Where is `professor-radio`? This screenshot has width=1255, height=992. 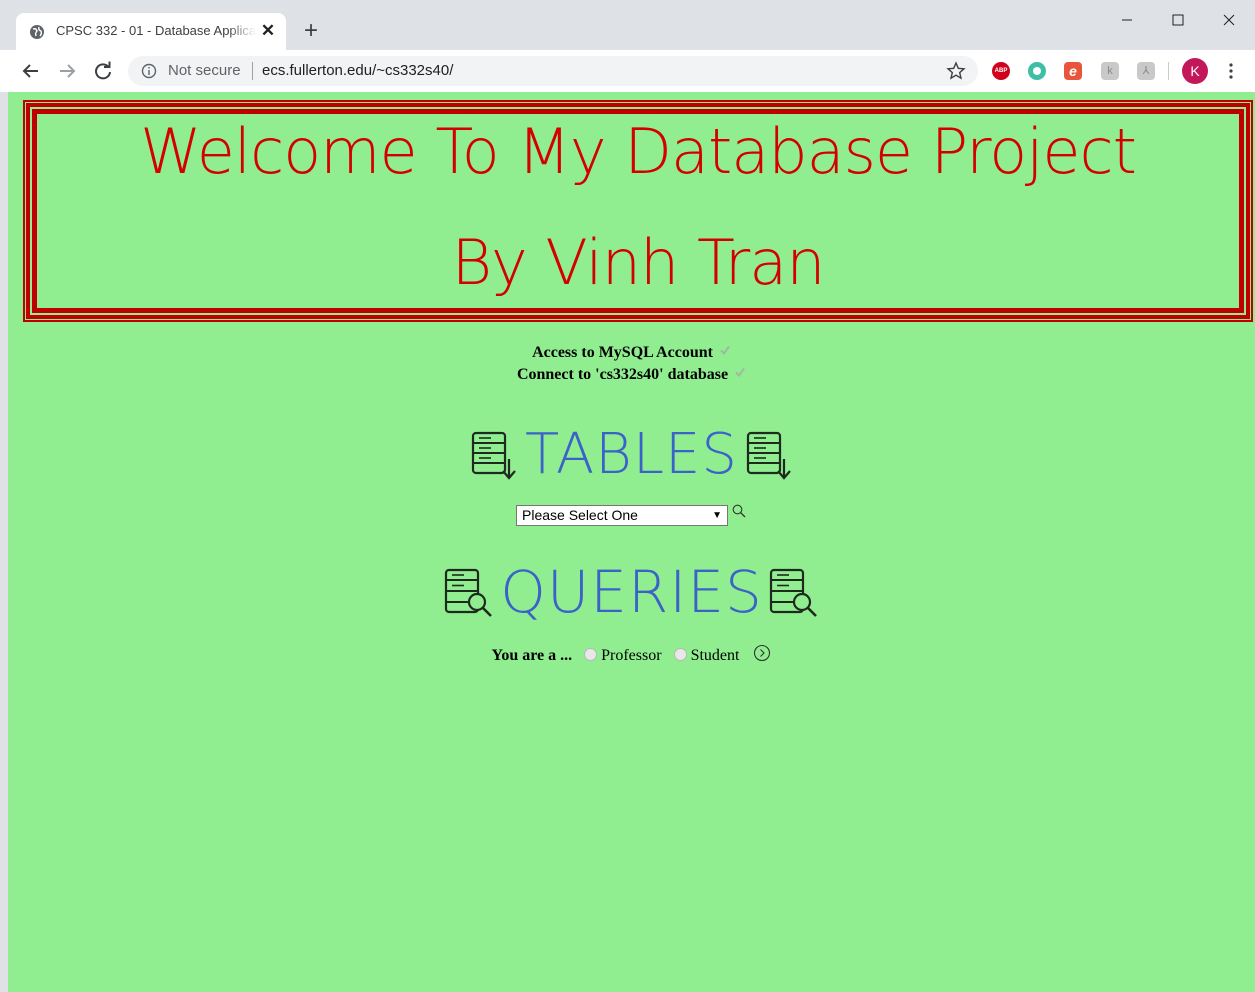
professor-radio is located at coordinates (591, 654).